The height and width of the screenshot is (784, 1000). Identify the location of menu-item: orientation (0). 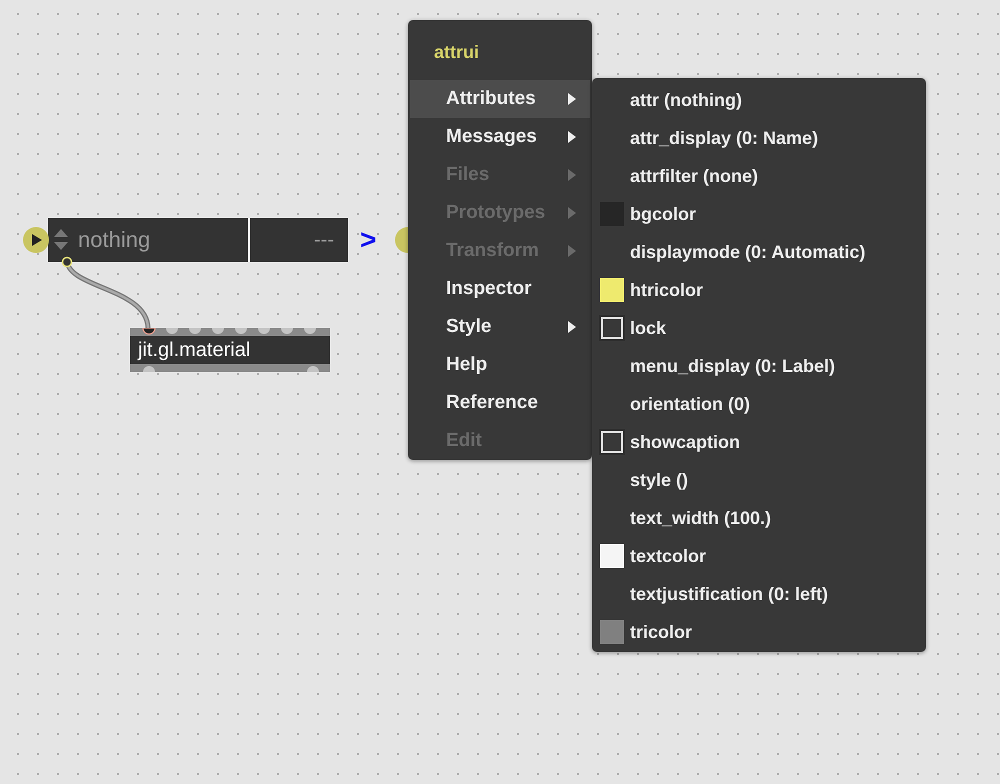
(759, 404).